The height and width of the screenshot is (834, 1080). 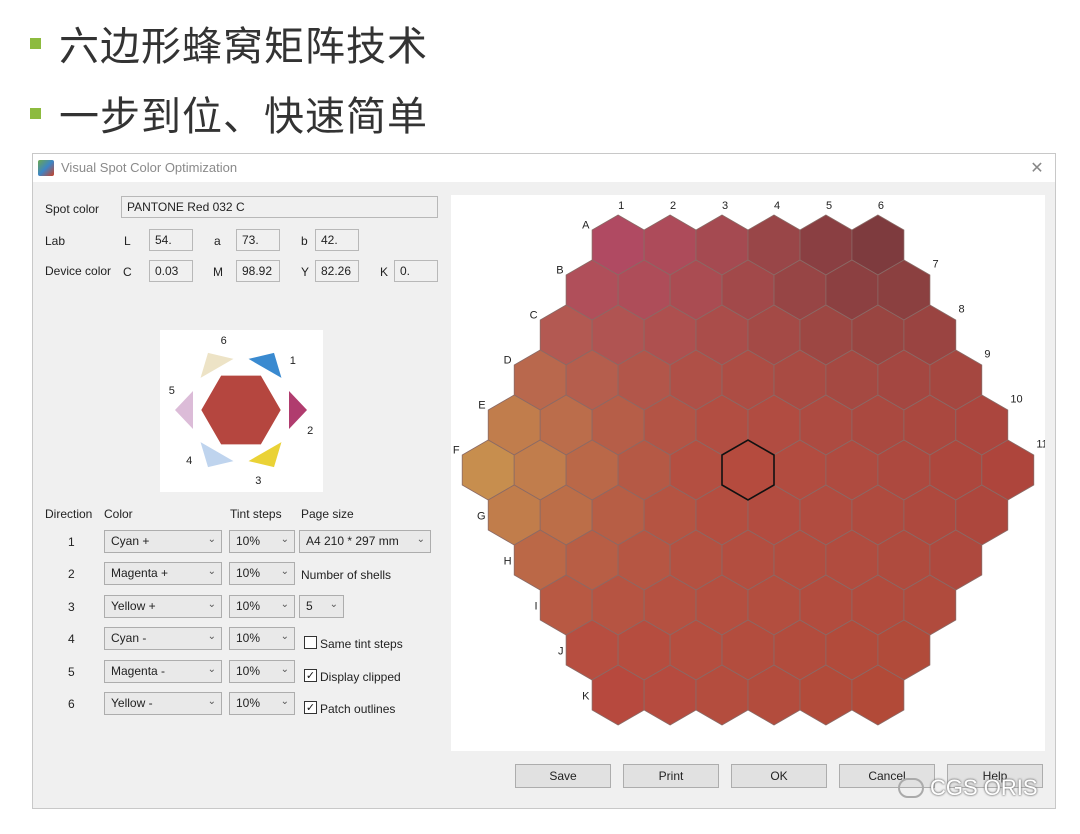 I want to click on row-label: K, so click(x=586, y=697).